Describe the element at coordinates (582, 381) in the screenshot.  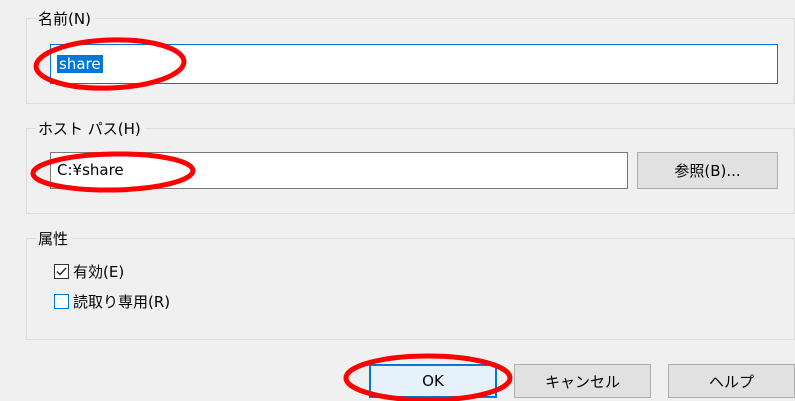
I see `cancel-button: キャンセル` at that location.